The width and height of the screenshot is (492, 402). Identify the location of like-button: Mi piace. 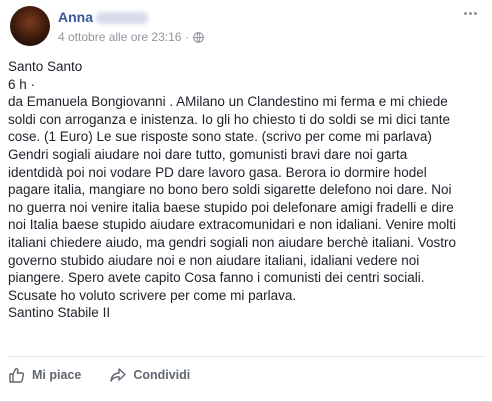
(44, 375).